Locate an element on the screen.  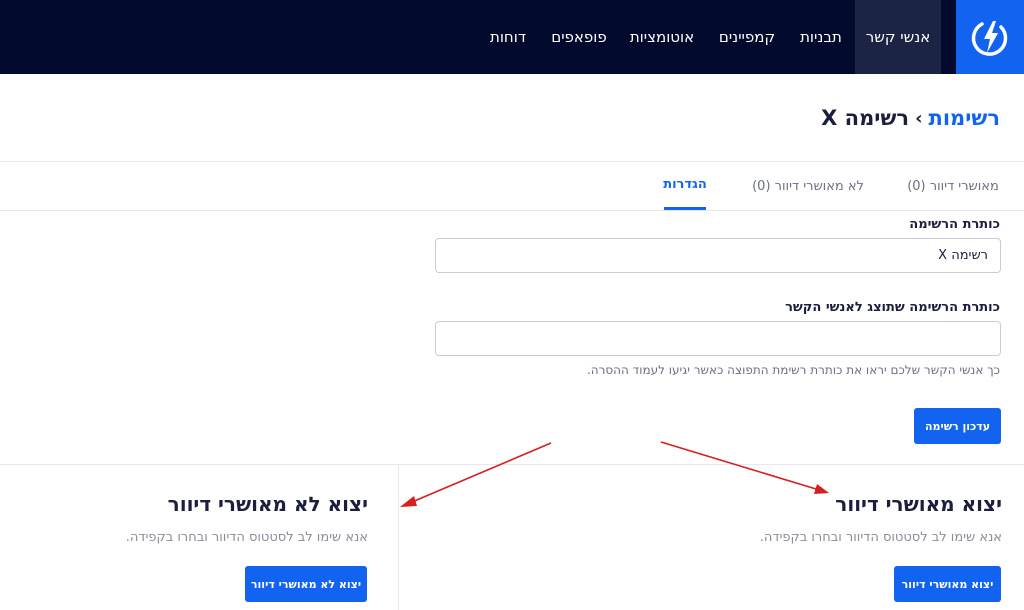
breadcrumb: רשימות › רשימה X is located at coordinates (910, 118).